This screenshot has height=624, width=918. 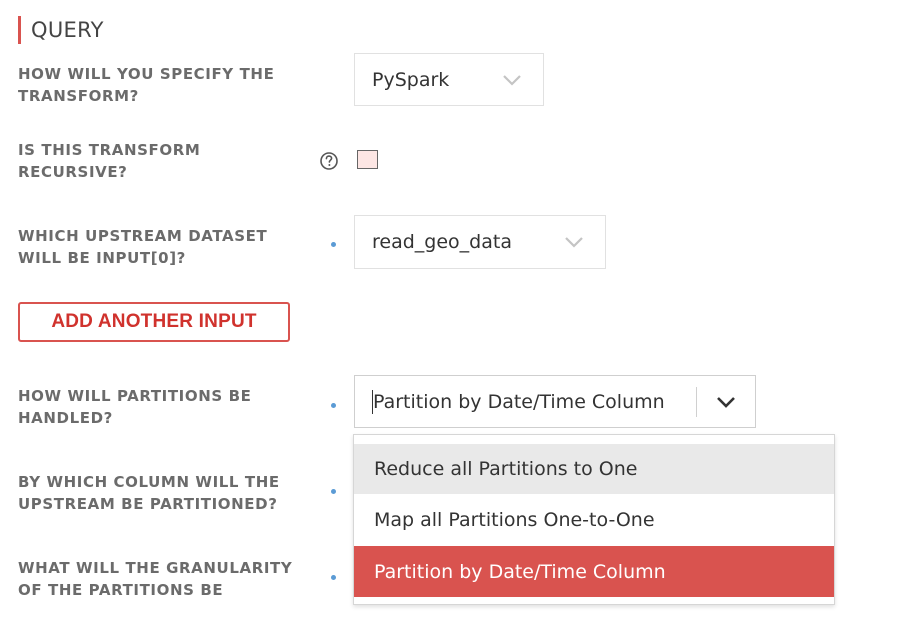 What do you see at coordinates (329, 161) in the screenshot?
I see `question-circle-icon` at bounding box center [329, 161].